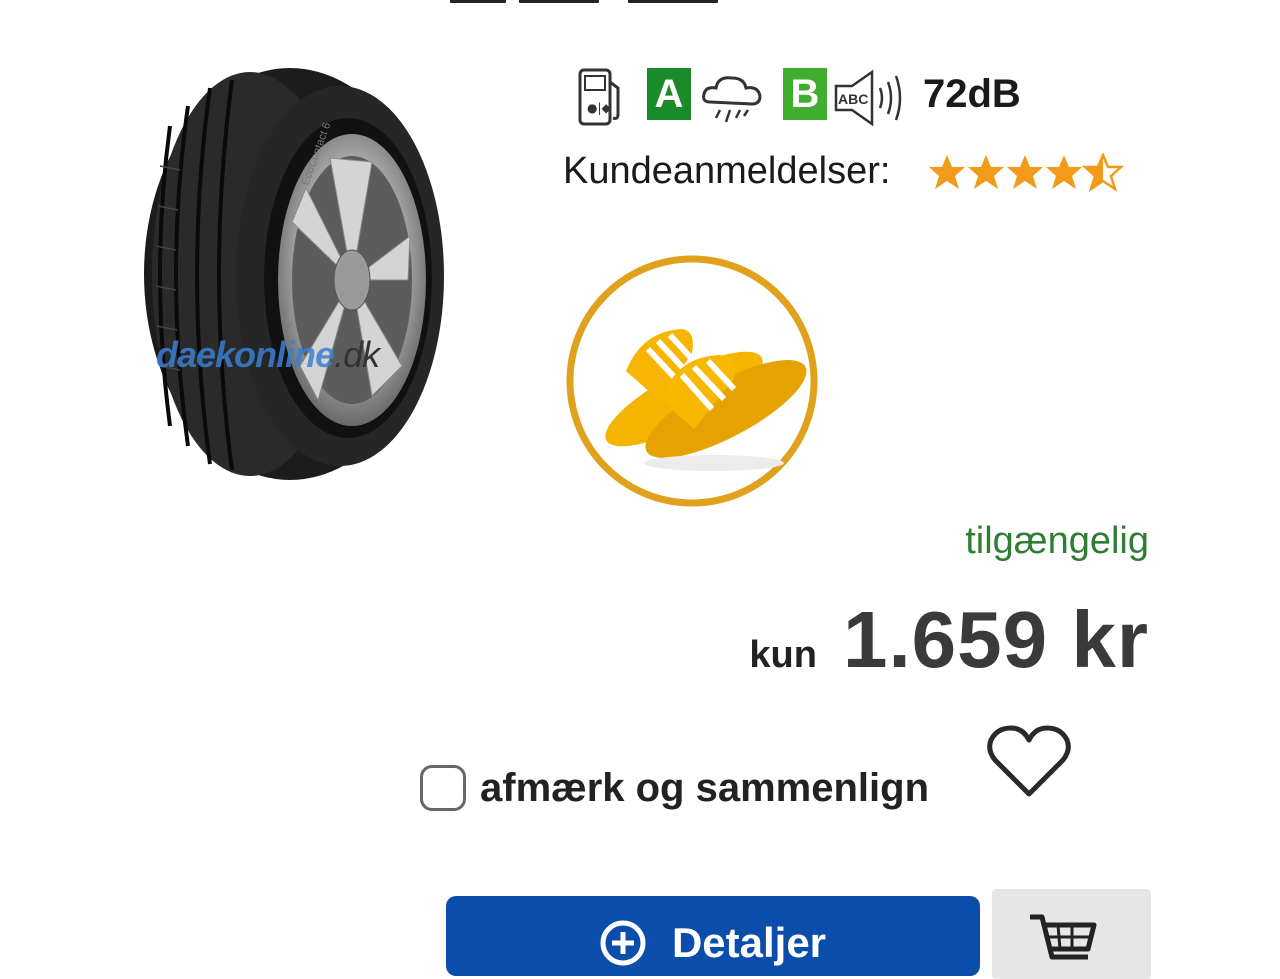 Image resolution: width=1280 pixels, height=979 pixels. What do you see at coordinates (268, 354) in the screenshot?
I see `image-watermark: daekonline.dk` at bounding box center [268, 354].